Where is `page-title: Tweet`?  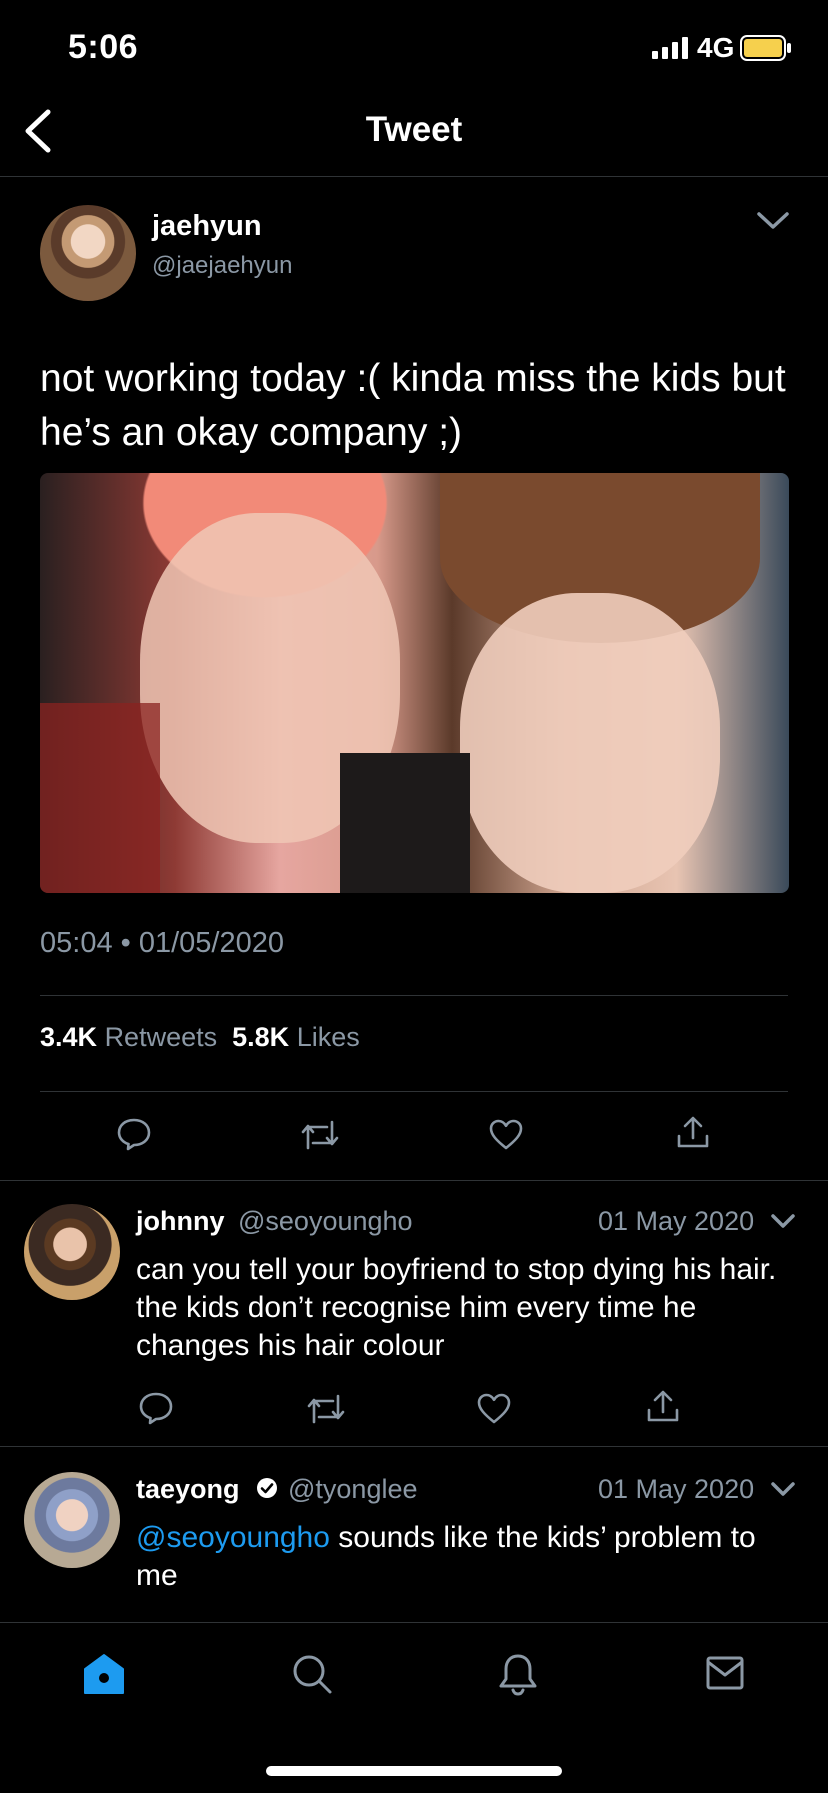 page-title: Tweet is located at coordinates (414, 129).